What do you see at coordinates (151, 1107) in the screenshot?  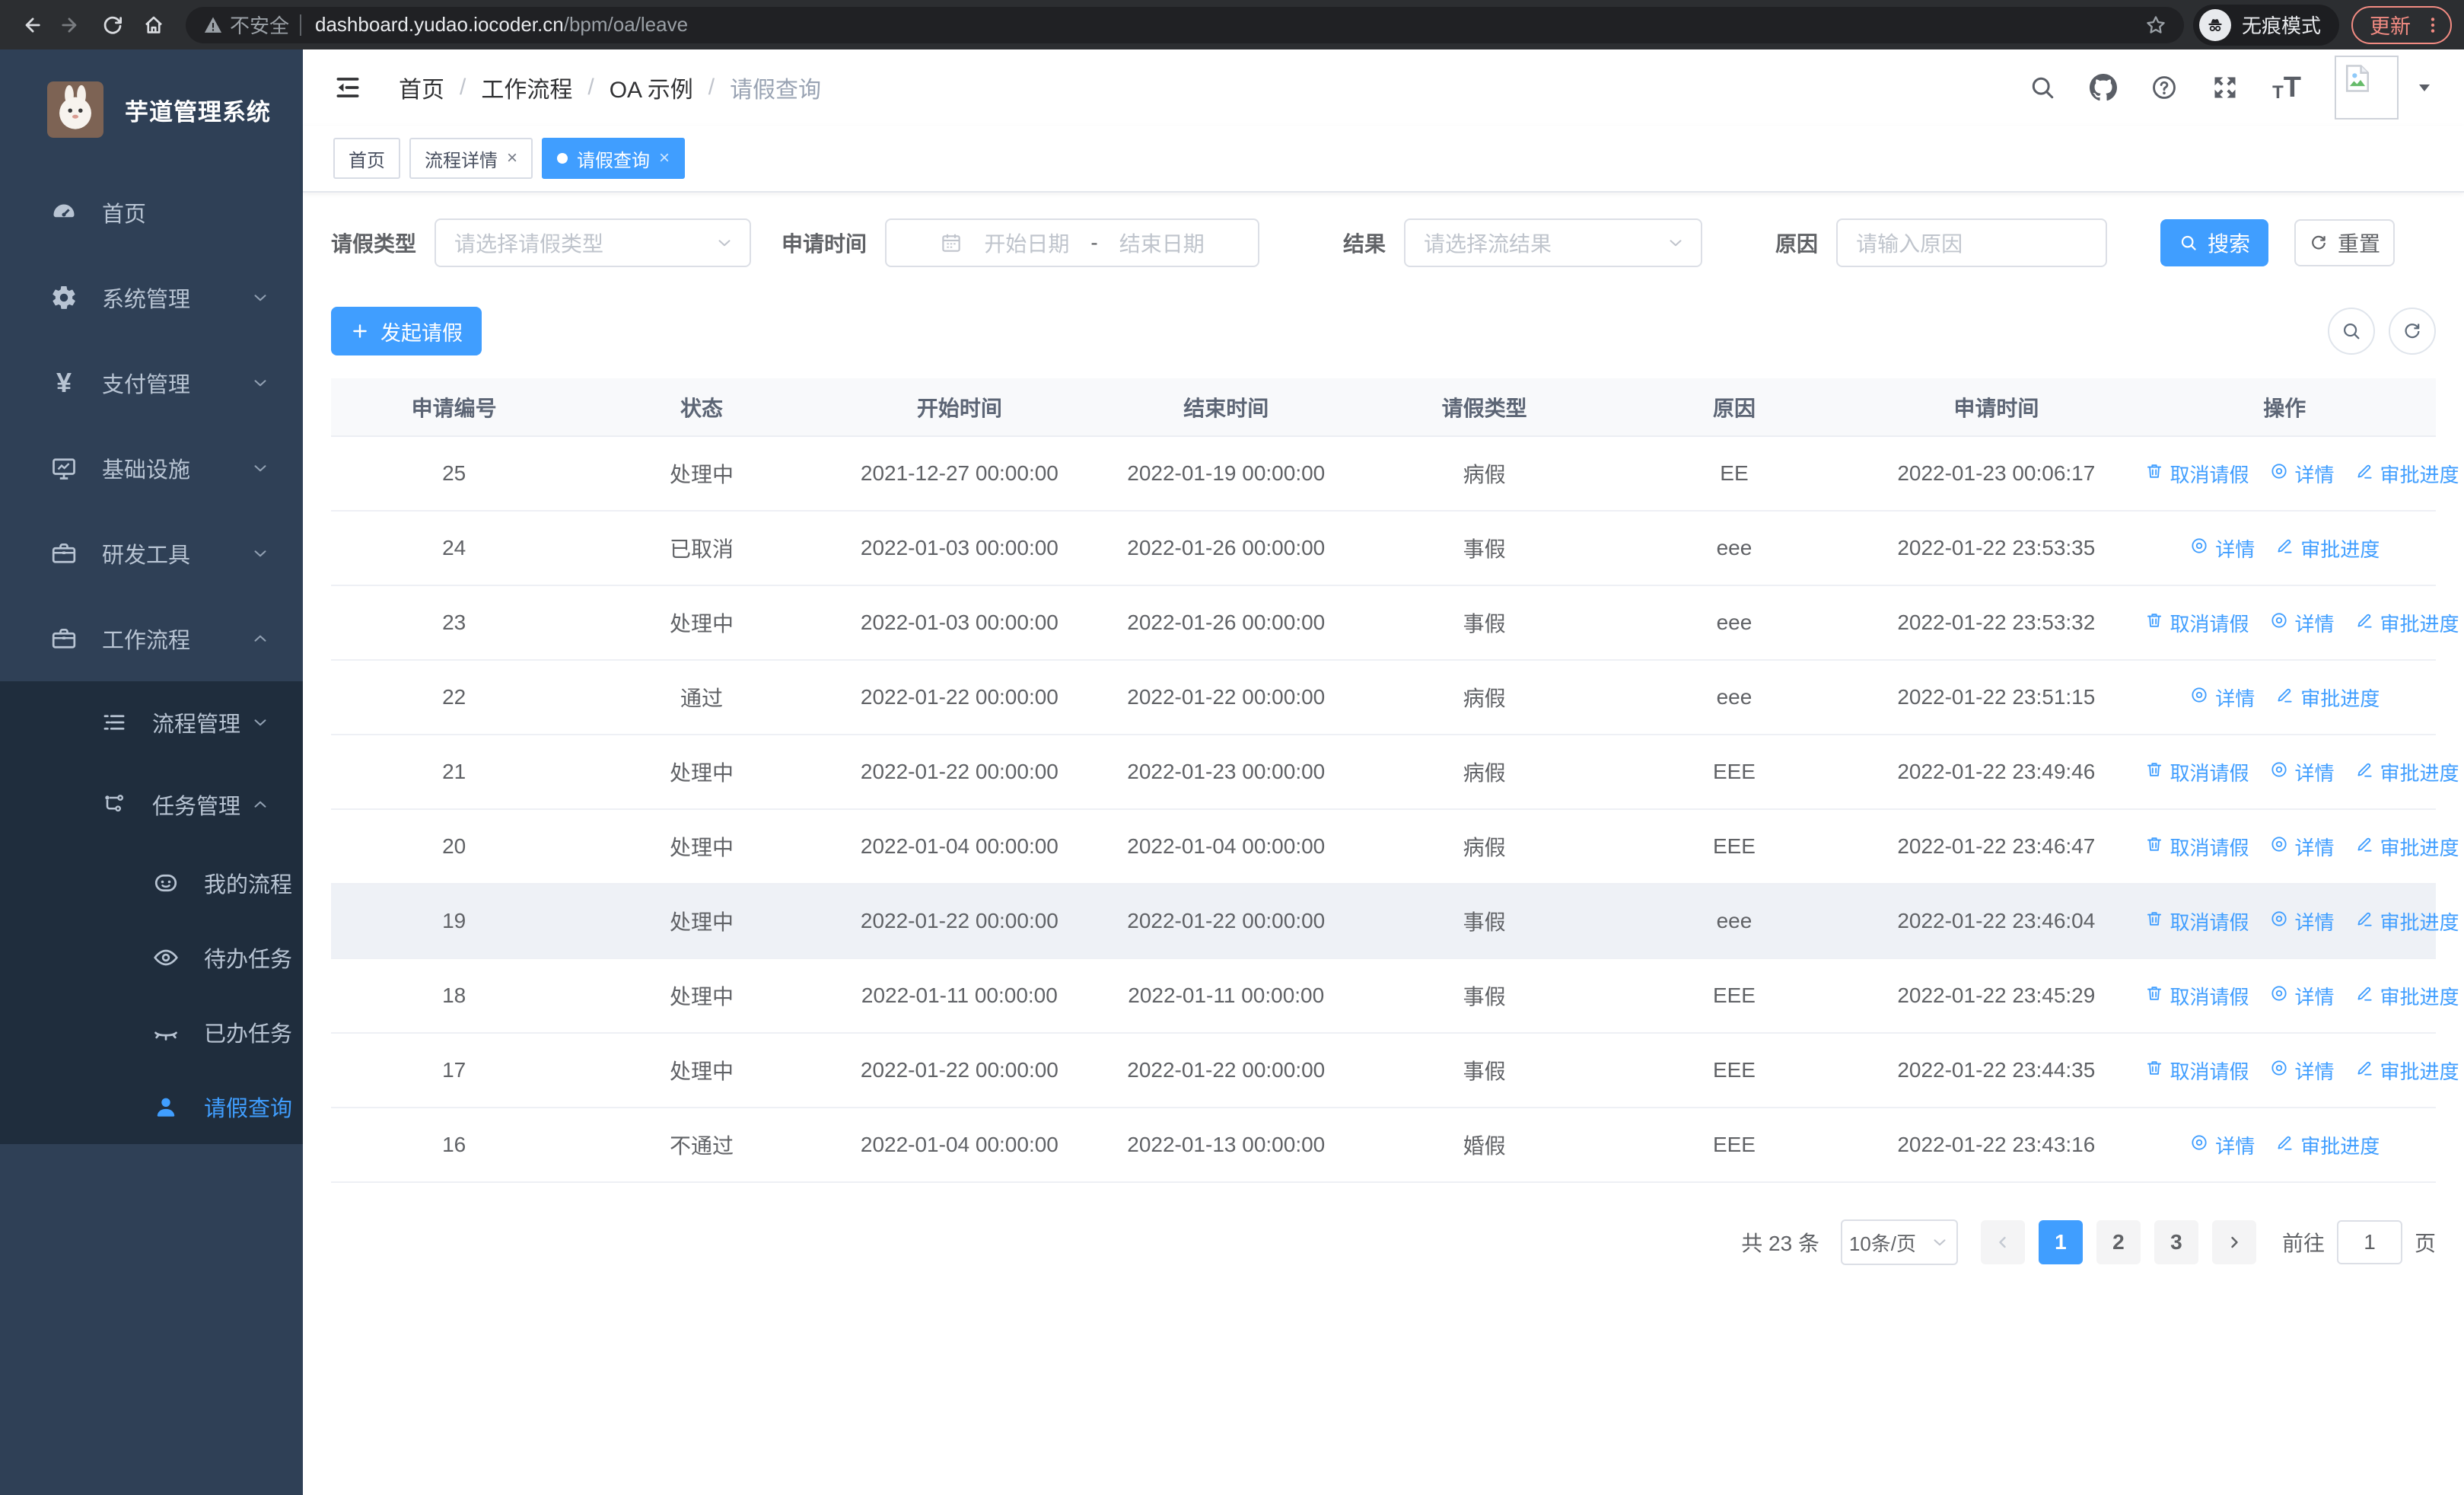 I see `sidebar-item-leave-query: 请假查询` at bounding box center [151, 1107].